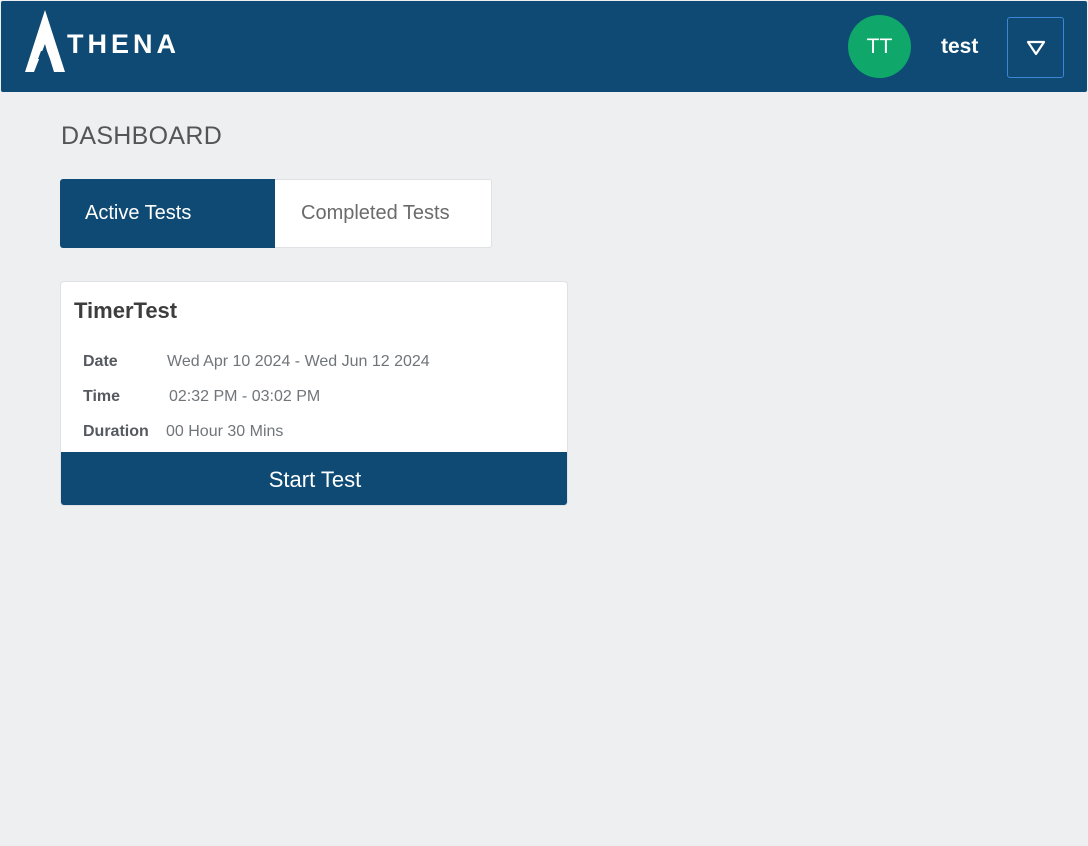 Image resolution: width=1088 pixels, height=846 pixels. Describe the element at coordinates (100, 361) in the screenshot. I see `date-label: Date` at that location.